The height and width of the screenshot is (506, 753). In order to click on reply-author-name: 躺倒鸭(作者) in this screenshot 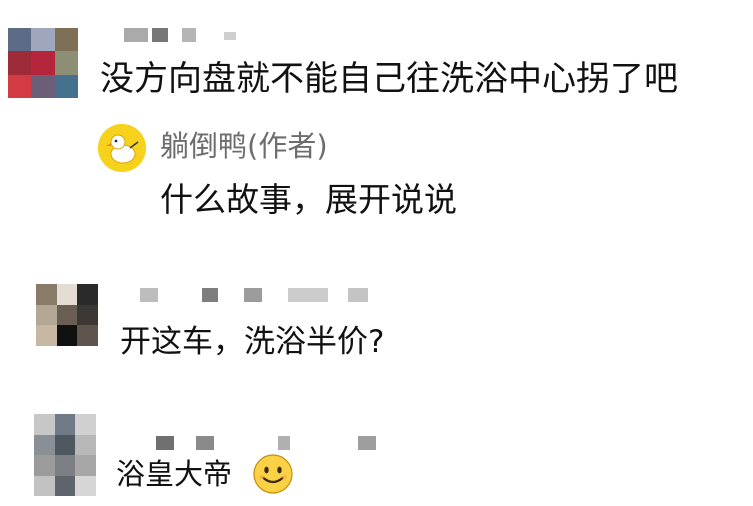, I will do `click(244, 146)`.